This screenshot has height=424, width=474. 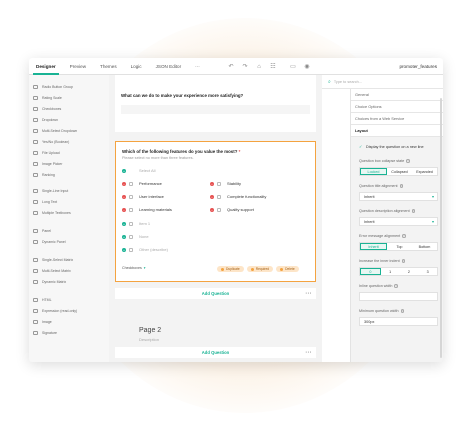 What do you see at coordinates (397, 131) in the screenshot?
I see `category-layout: Layout` at bounding box center [397, 131].